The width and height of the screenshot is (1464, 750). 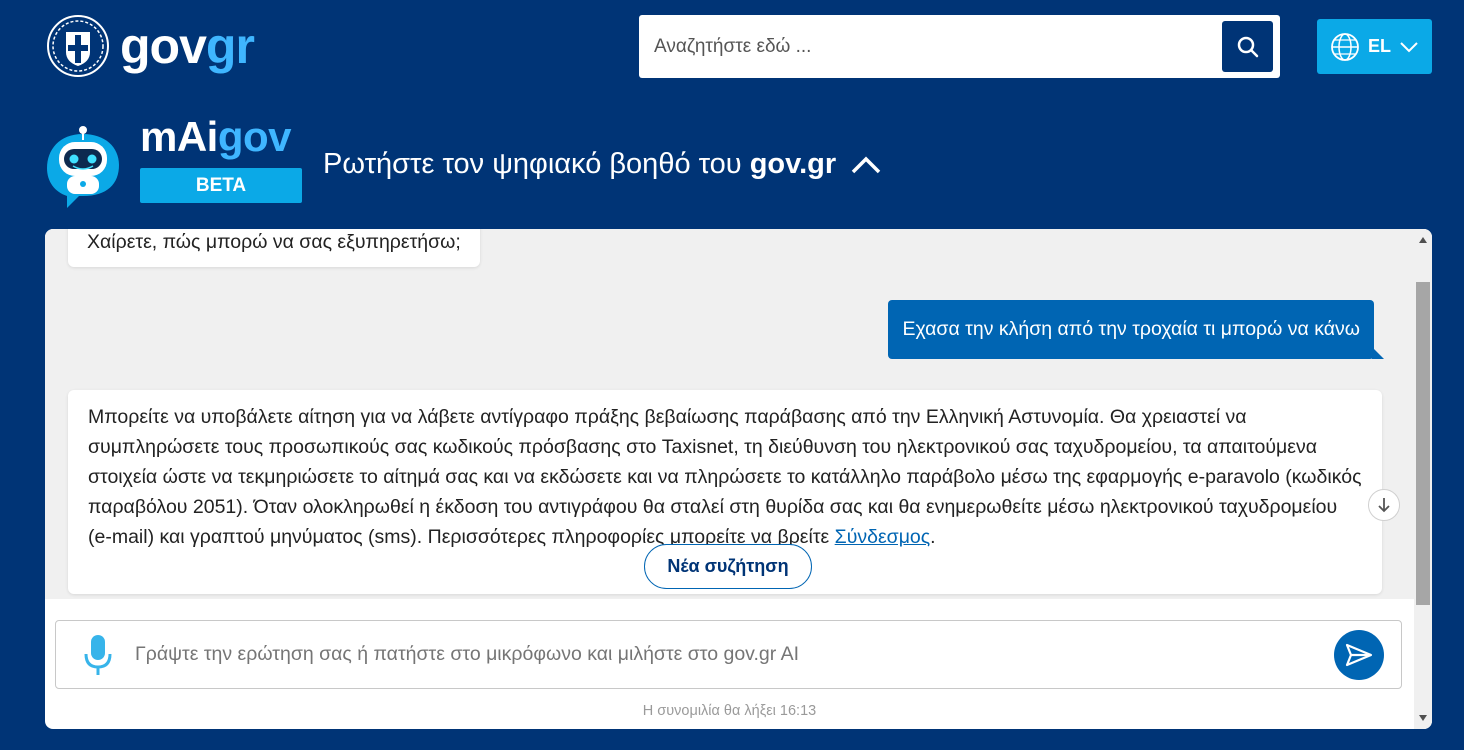 I want to click on send-button, so click(x=1359, y=654).